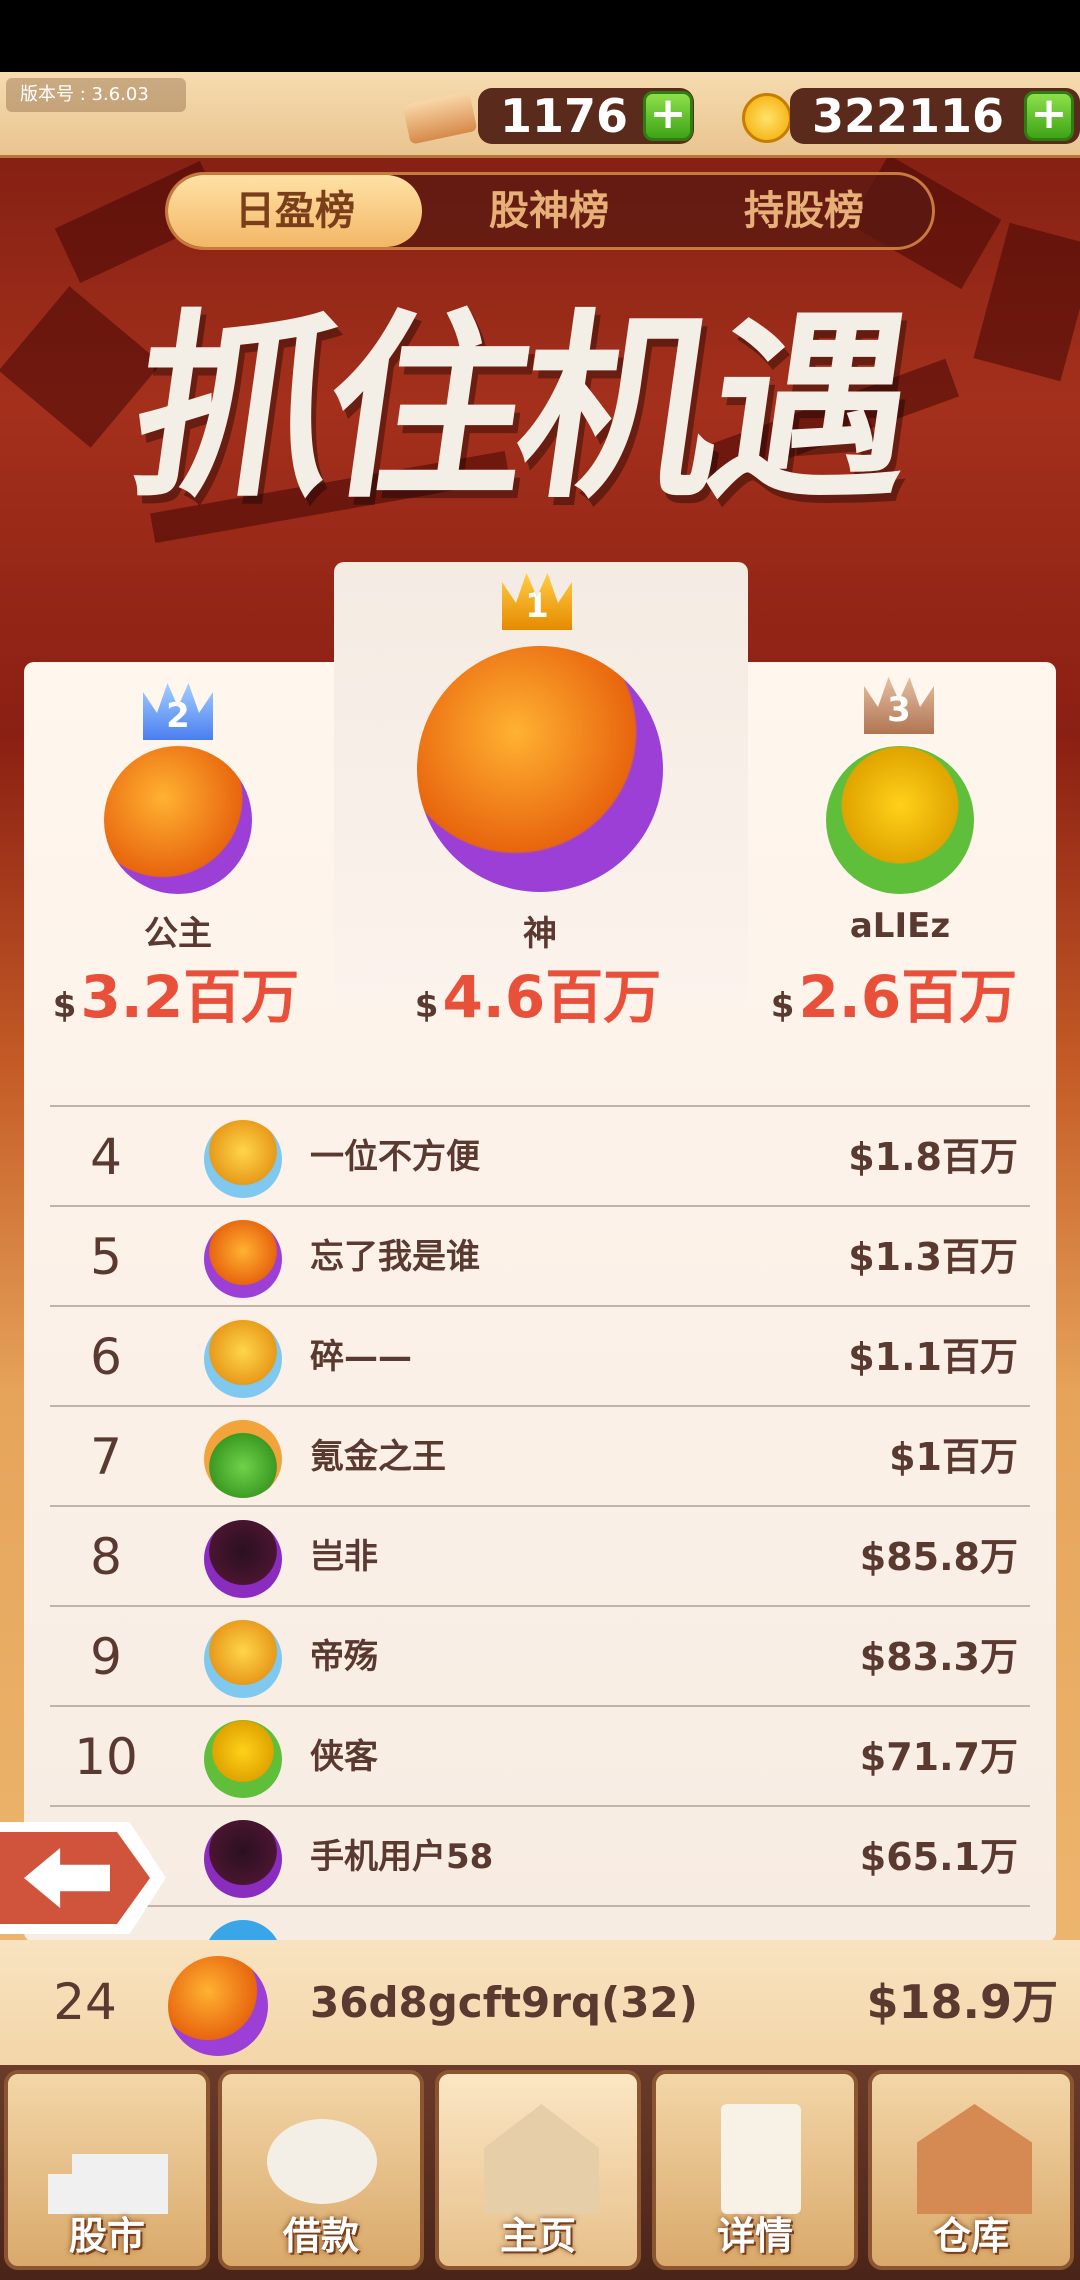 The height and width of the screenshot is (2280, 1080). What do you see at coordinates (938, 1857) in the screenshot?
I see `player-value: $65.1万` at bounding box center [938, 1857].